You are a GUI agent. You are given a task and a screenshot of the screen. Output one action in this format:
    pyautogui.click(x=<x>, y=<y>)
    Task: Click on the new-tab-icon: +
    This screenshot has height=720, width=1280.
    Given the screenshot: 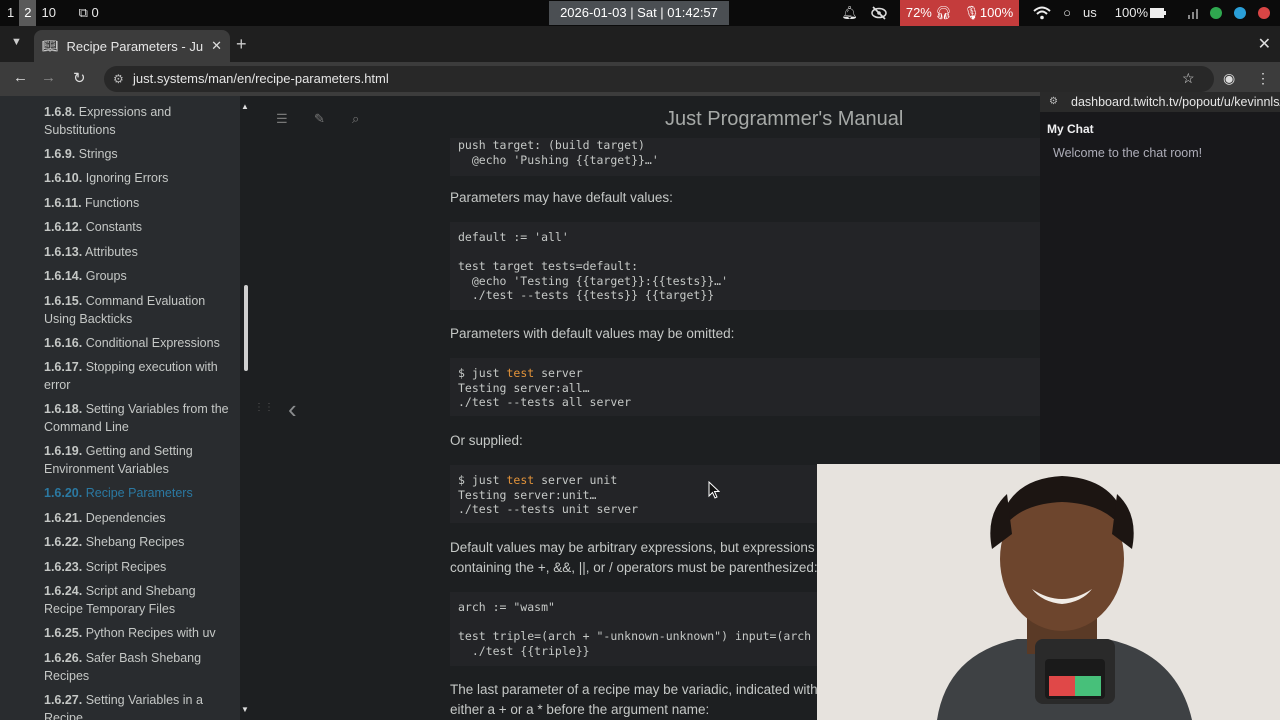 What is the action you would take?
    pyautogui.click(x=241, y=44)
    